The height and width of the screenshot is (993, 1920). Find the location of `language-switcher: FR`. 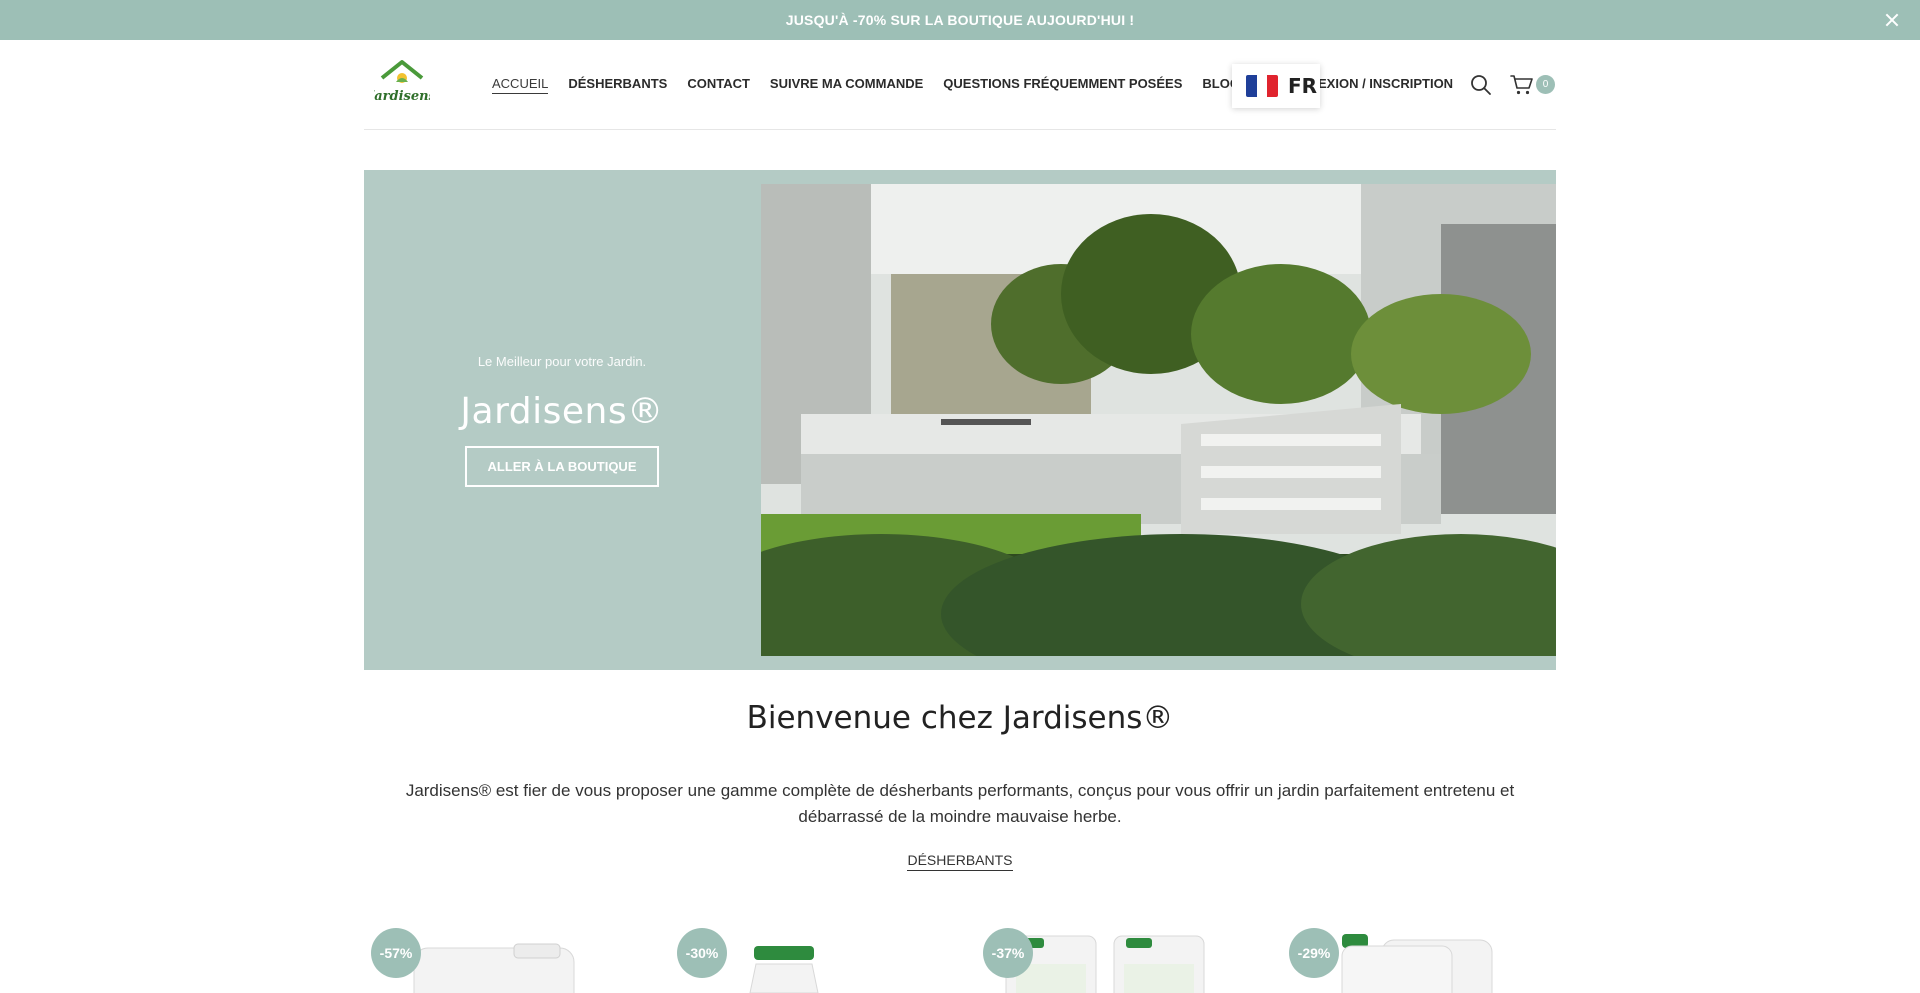

language-switcher: FR is located at coordinates (1276, 86).